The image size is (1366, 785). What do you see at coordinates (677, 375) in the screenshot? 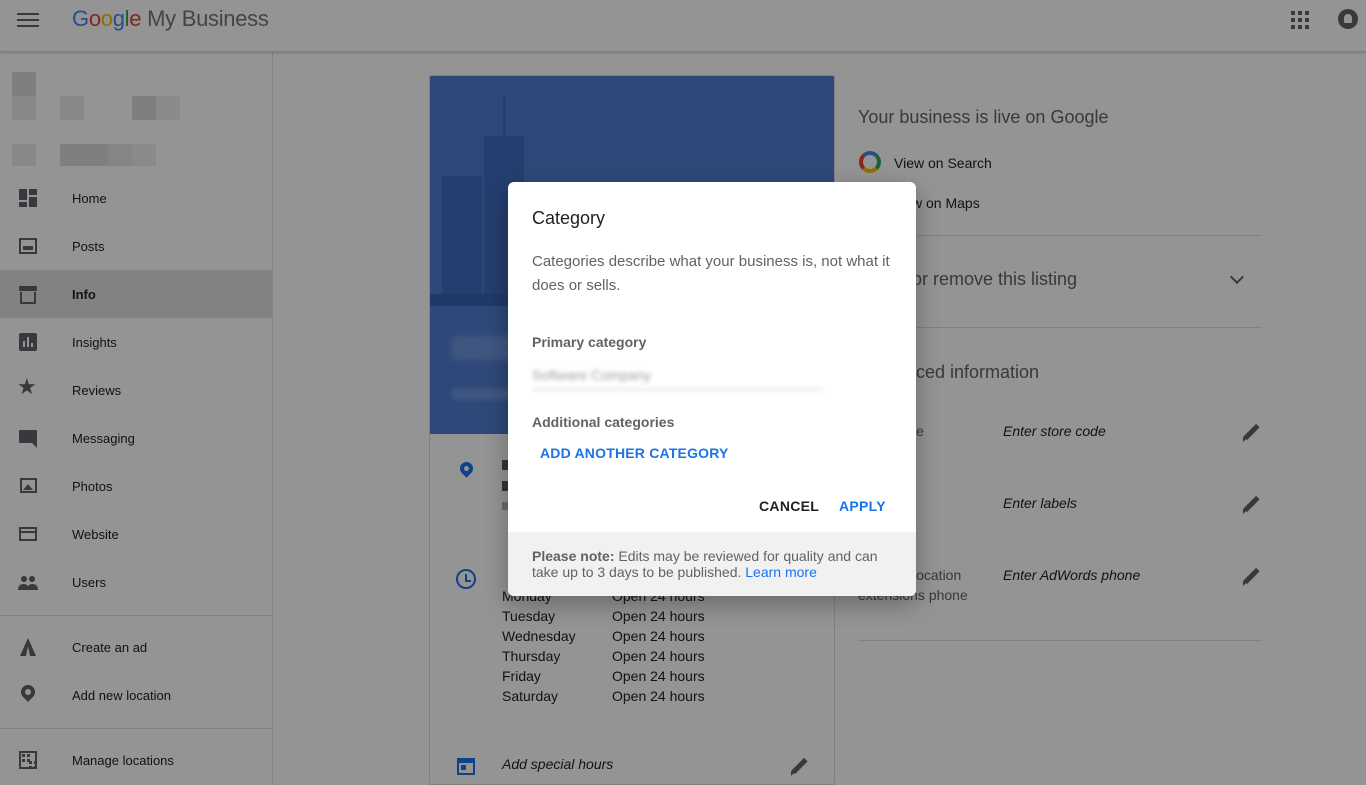
I see `primary-category-input` at bounding box center [677, 375].